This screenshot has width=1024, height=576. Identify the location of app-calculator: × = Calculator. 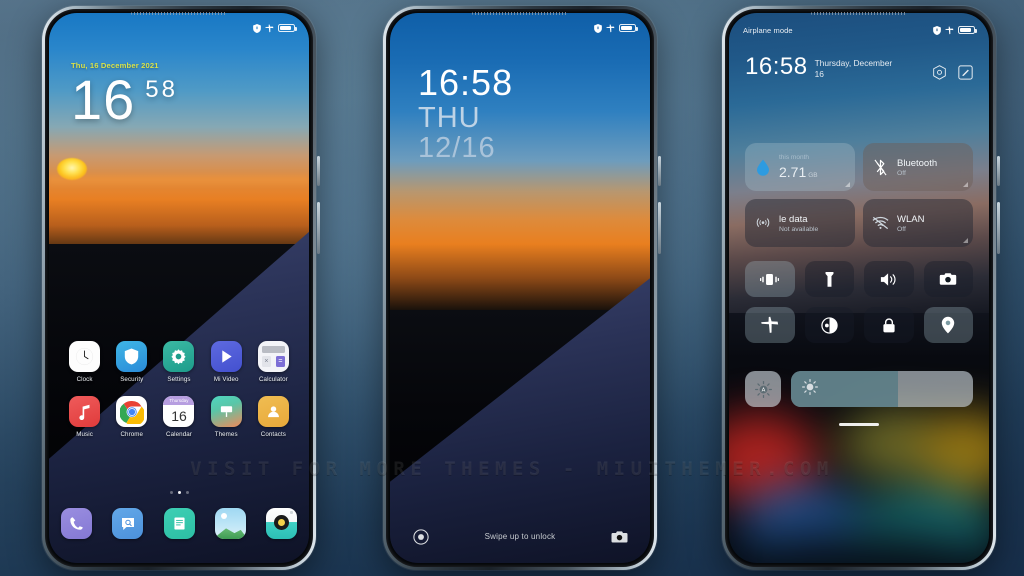
(273, 362).